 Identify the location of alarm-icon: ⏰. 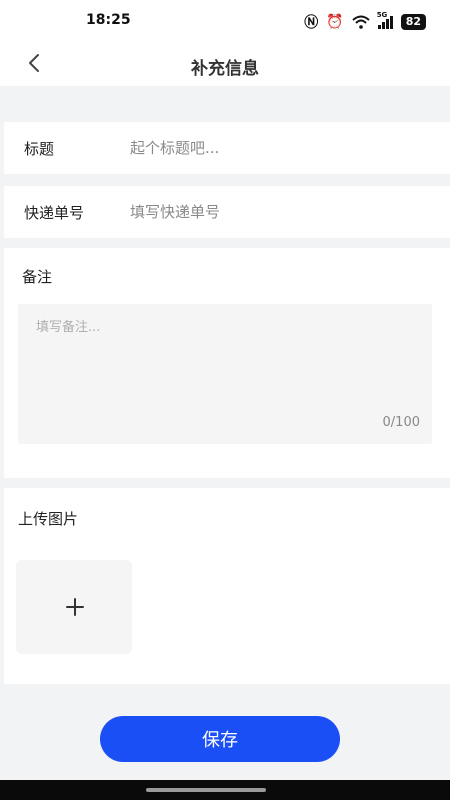
(335, 22).